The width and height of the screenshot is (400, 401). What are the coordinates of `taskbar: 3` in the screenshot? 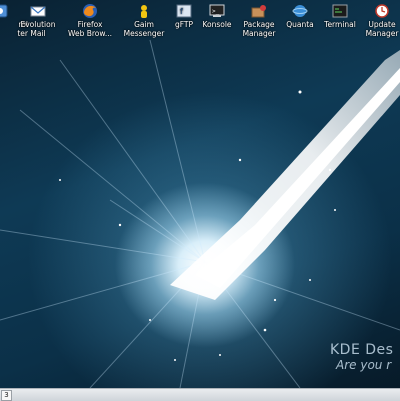 It's located at (200, 394).